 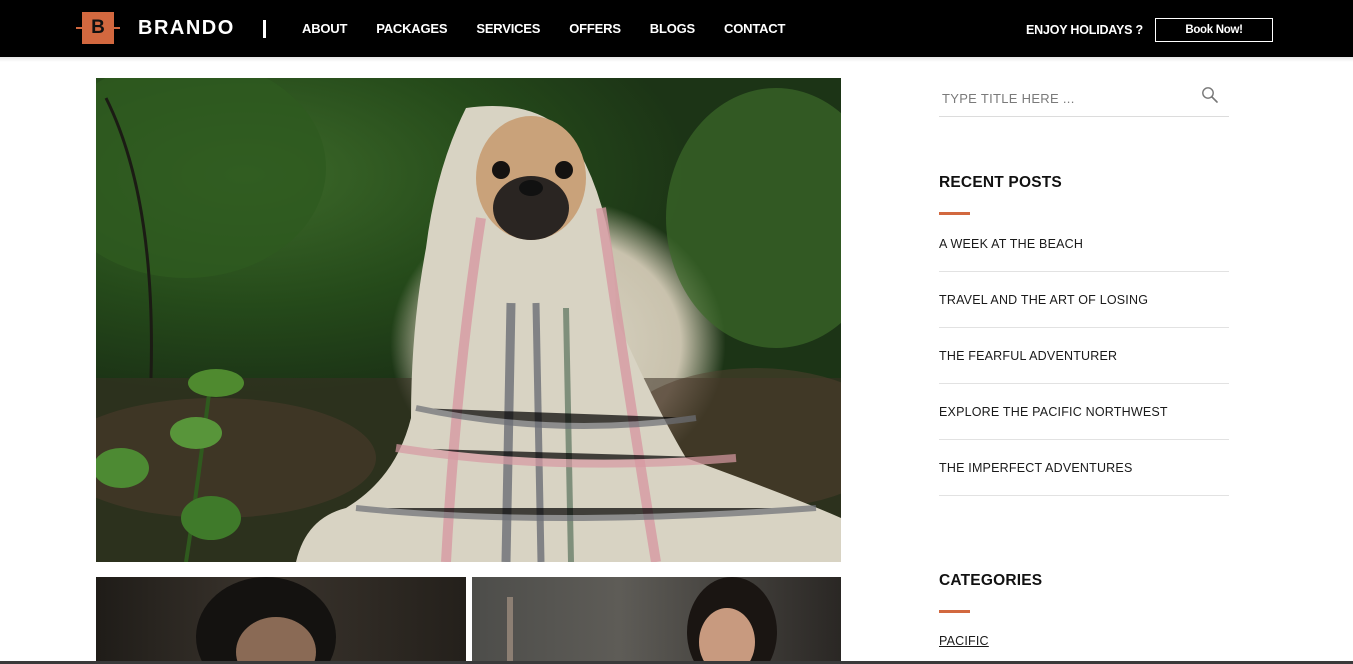 What do you see at coordinates (1000, 182) in the screenshot?
I see `recent-posts-heading: RECENT POSTS` at bounding box center [1000, 182].